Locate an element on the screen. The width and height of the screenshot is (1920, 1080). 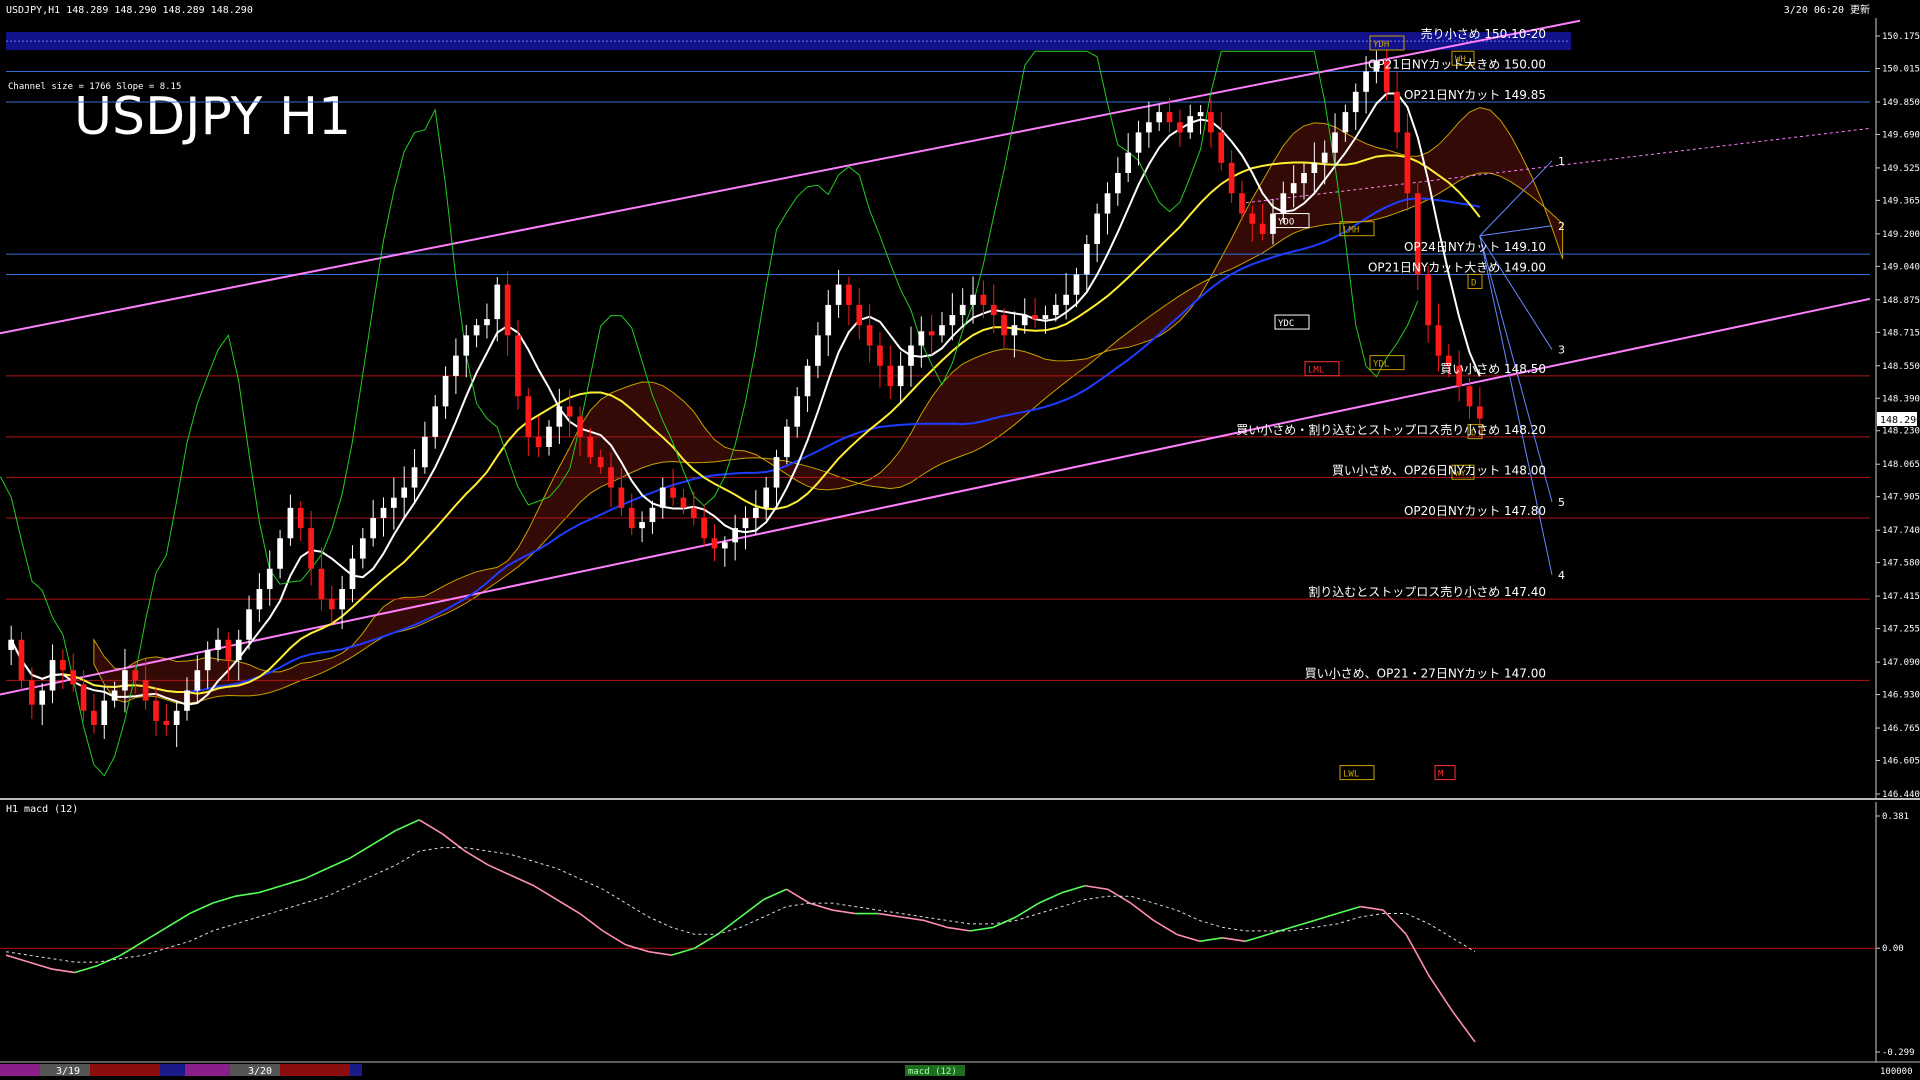
price-tick-label: 147.255 is located at coordinates (1901, 630).